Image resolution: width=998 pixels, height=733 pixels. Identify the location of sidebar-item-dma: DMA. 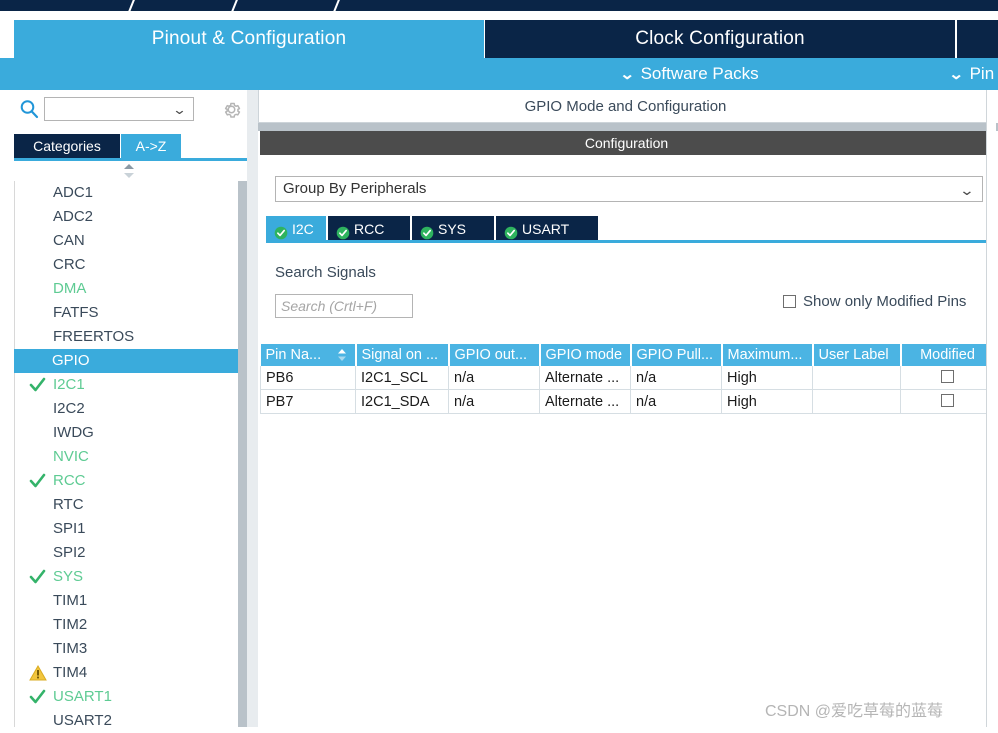
(131, 289).